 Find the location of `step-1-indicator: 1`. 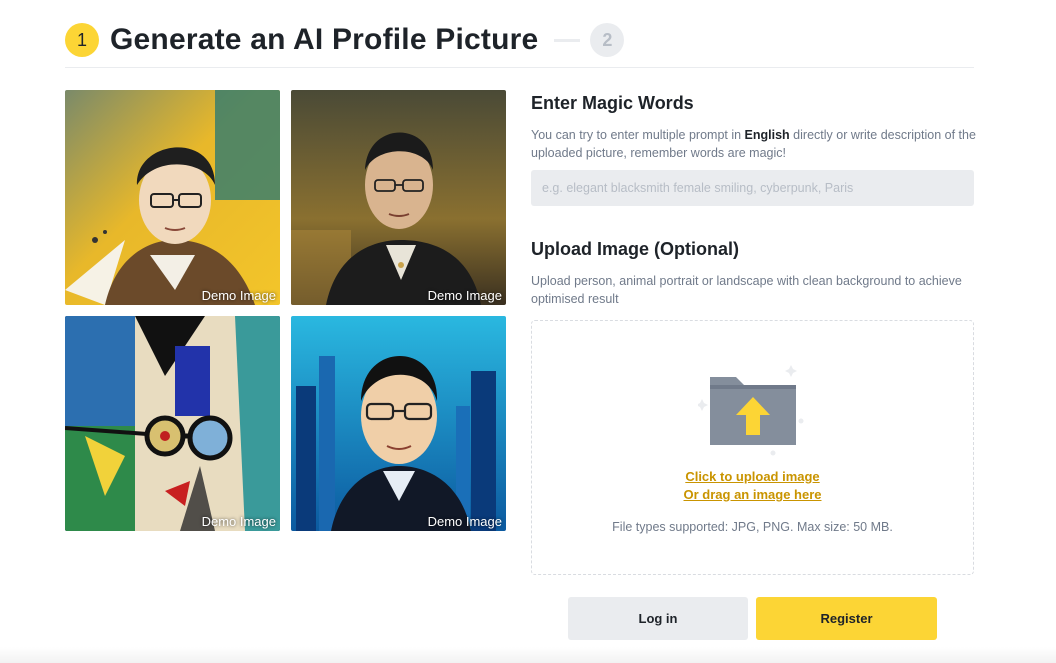

step-1-indicator: 1 is located at coordinates (82, 40).